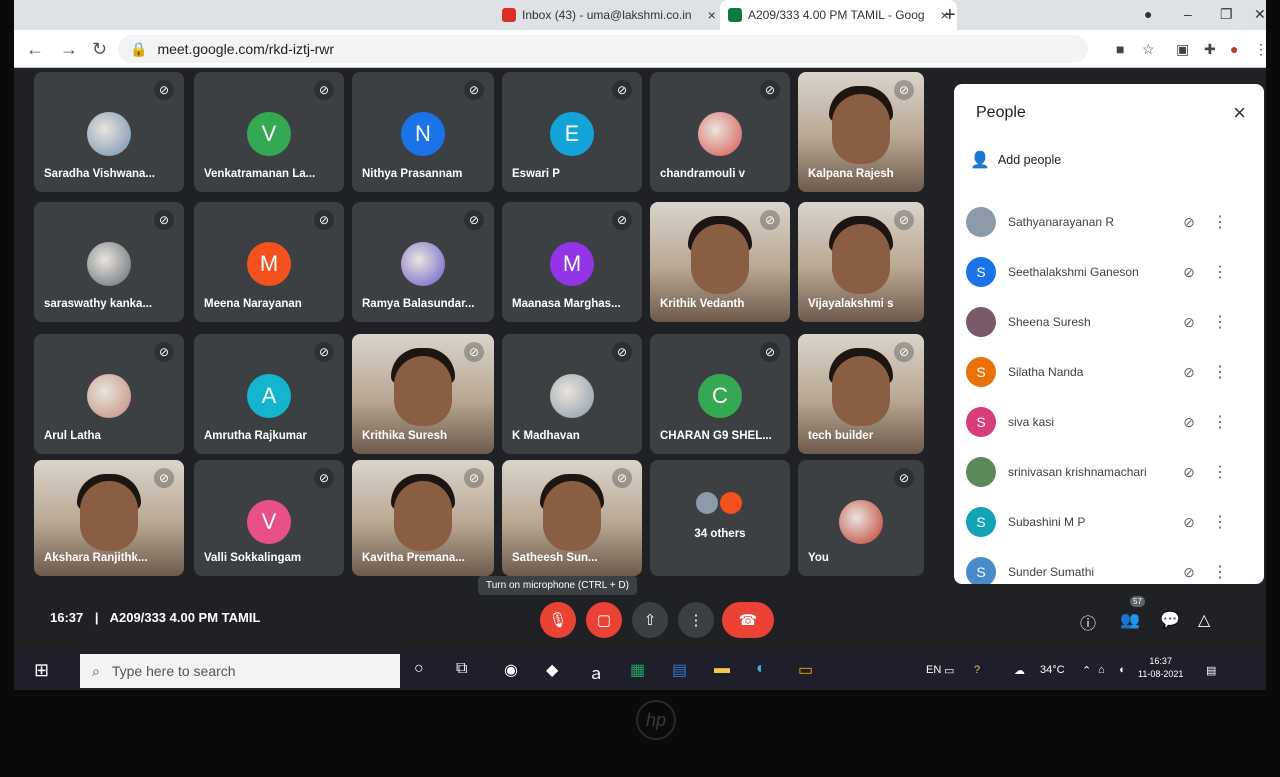 Image resolution: width=1280 pixels, height=777 pixels. I want to click on star-icon: ☆, so click(1148, 49).